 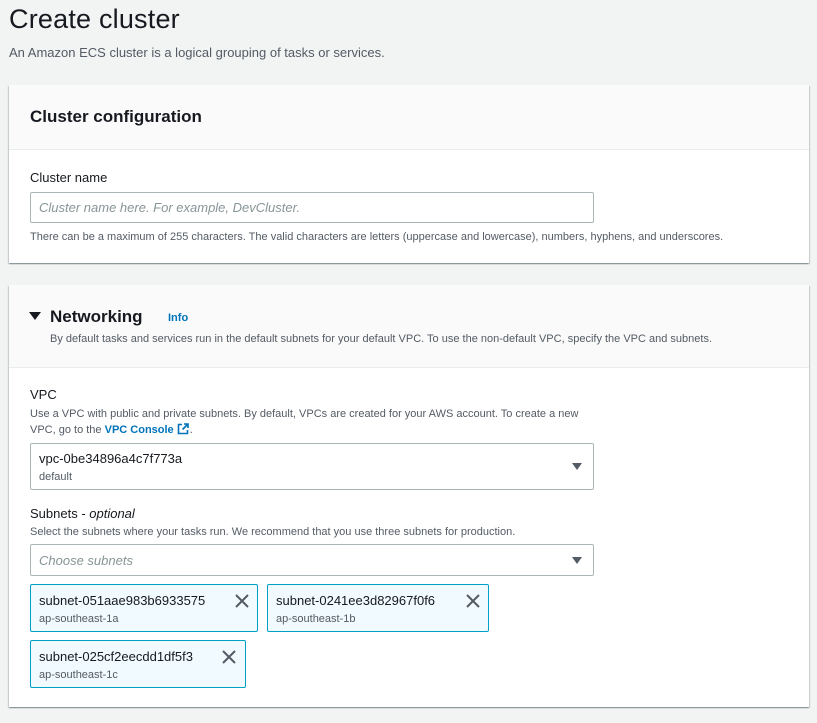 What do you see at coordinates (139, 430) in the screenshot?
I see `vpc-console-link: VPC Console` at bounding box center [139, 430].